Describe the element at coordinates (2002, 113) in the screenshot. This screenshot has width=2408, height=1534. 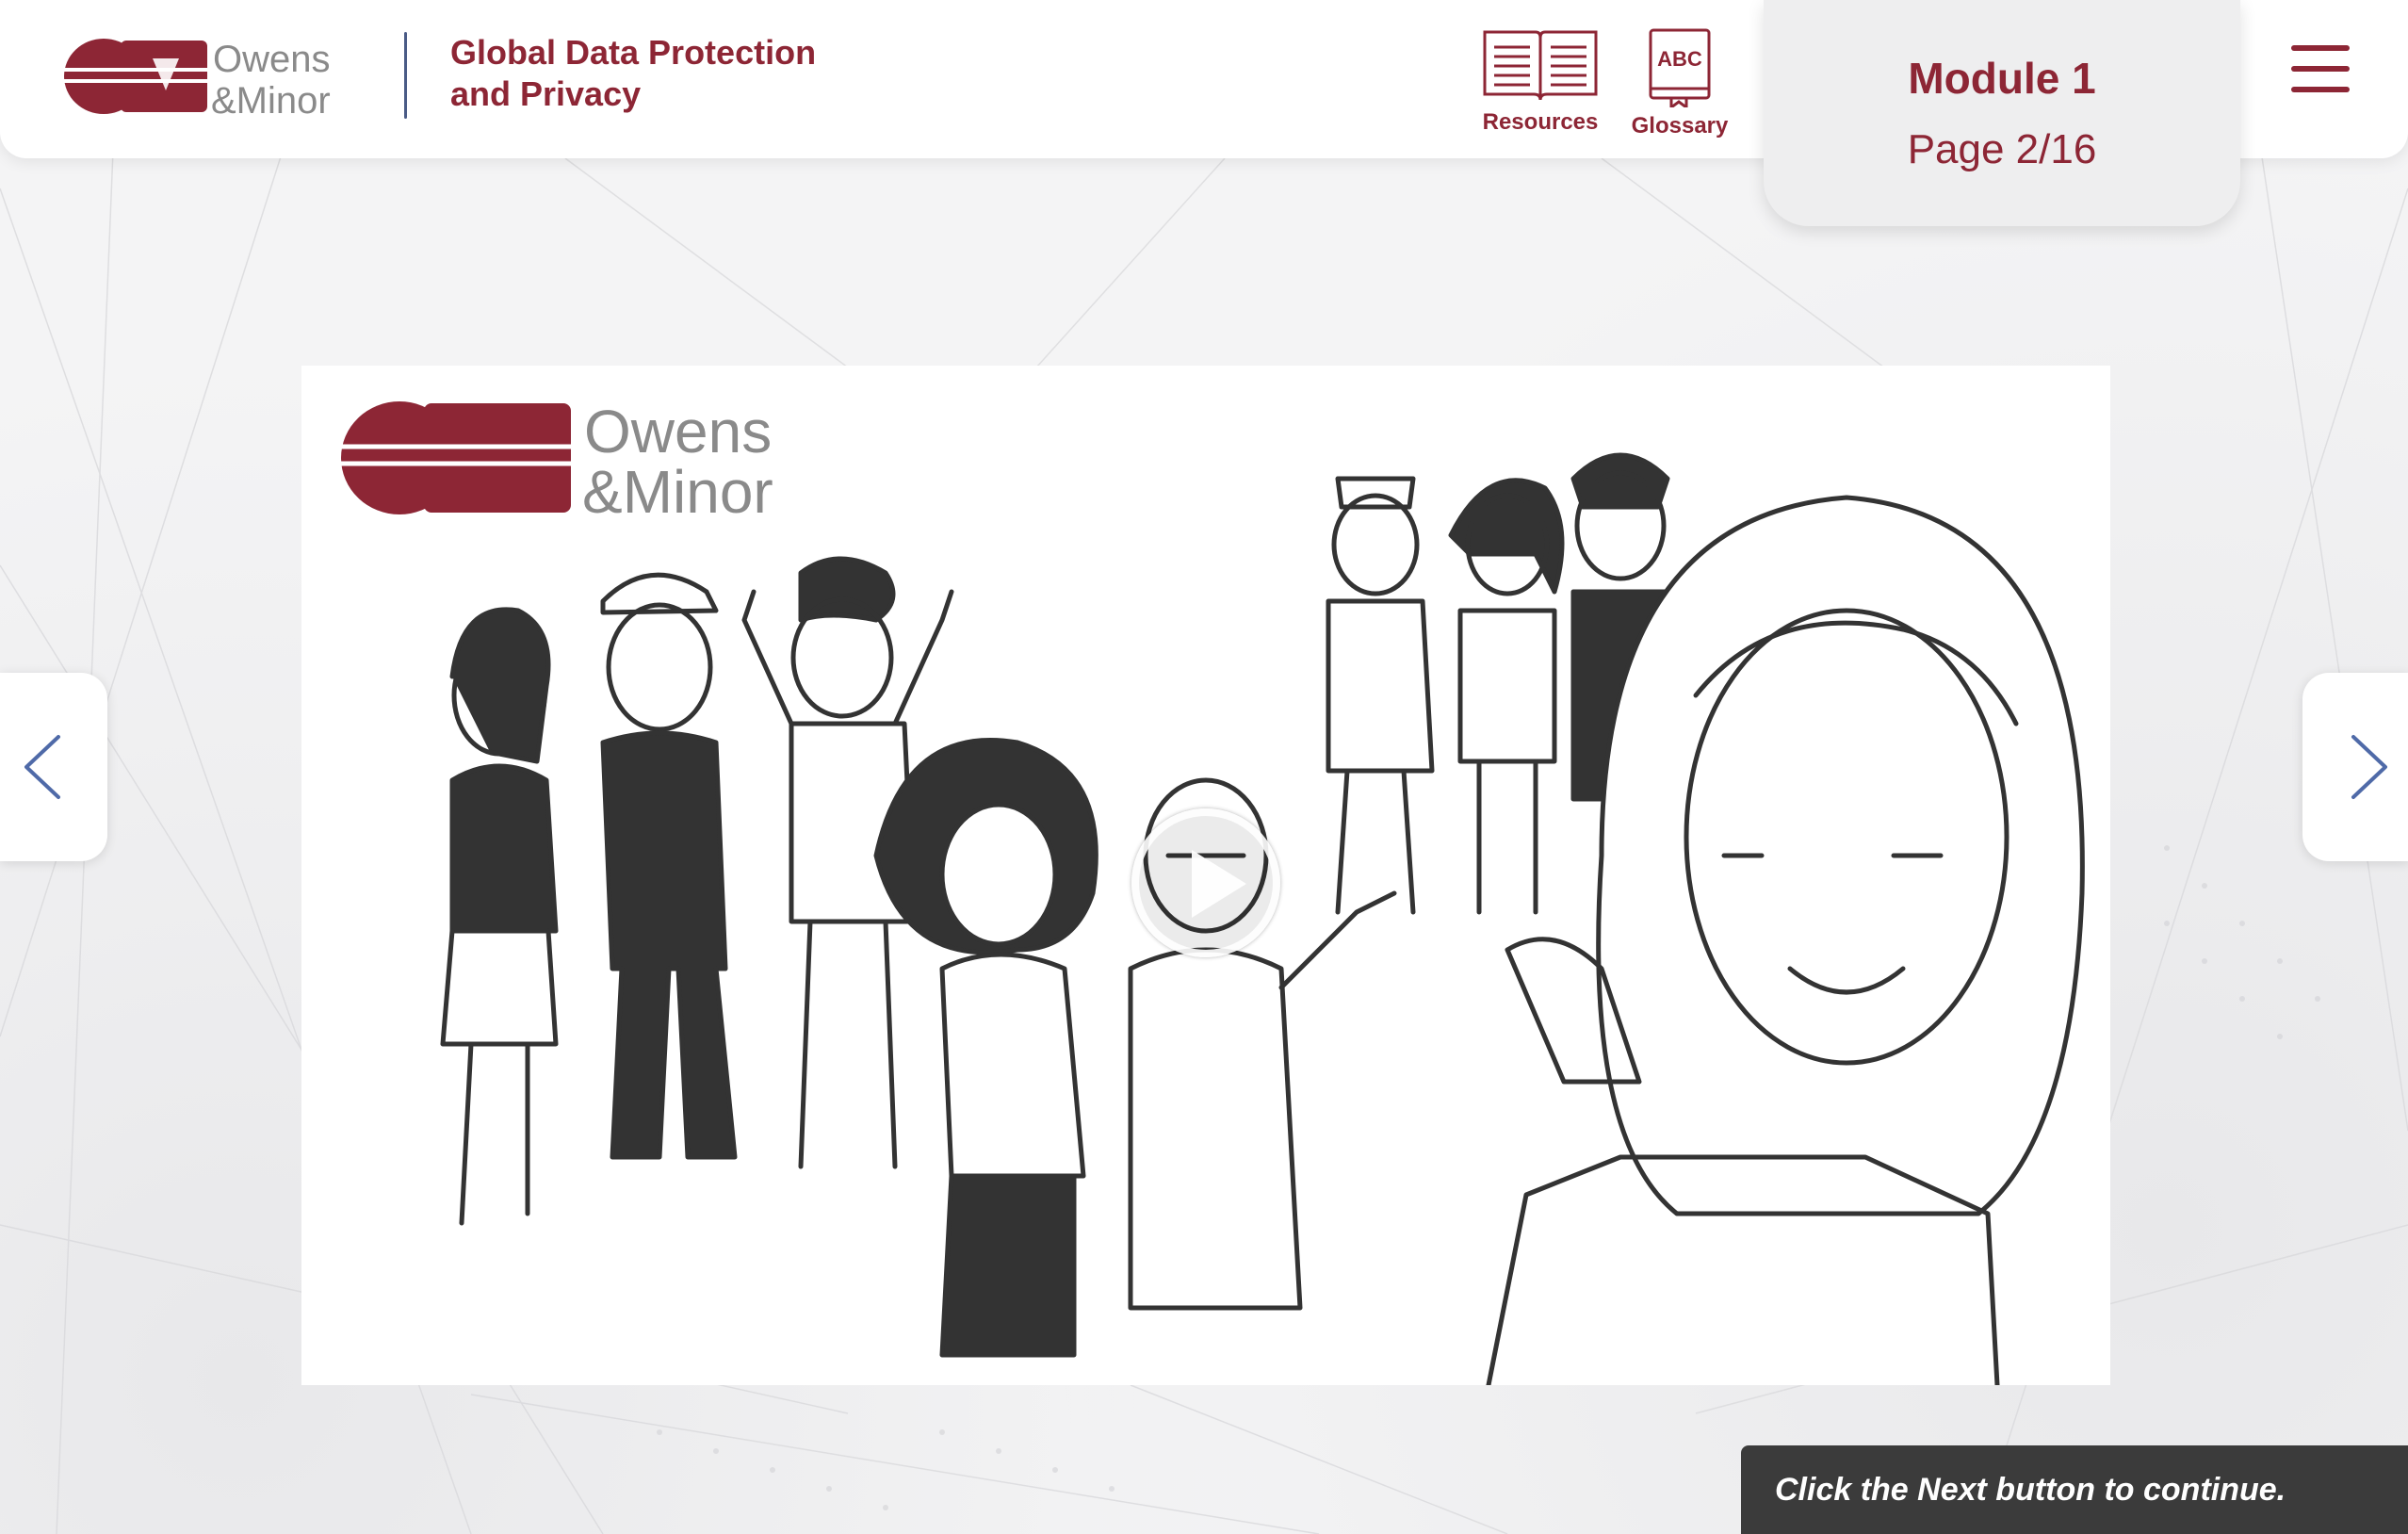
I see `module-indicator: Module 1 Page 2/16` at that location.